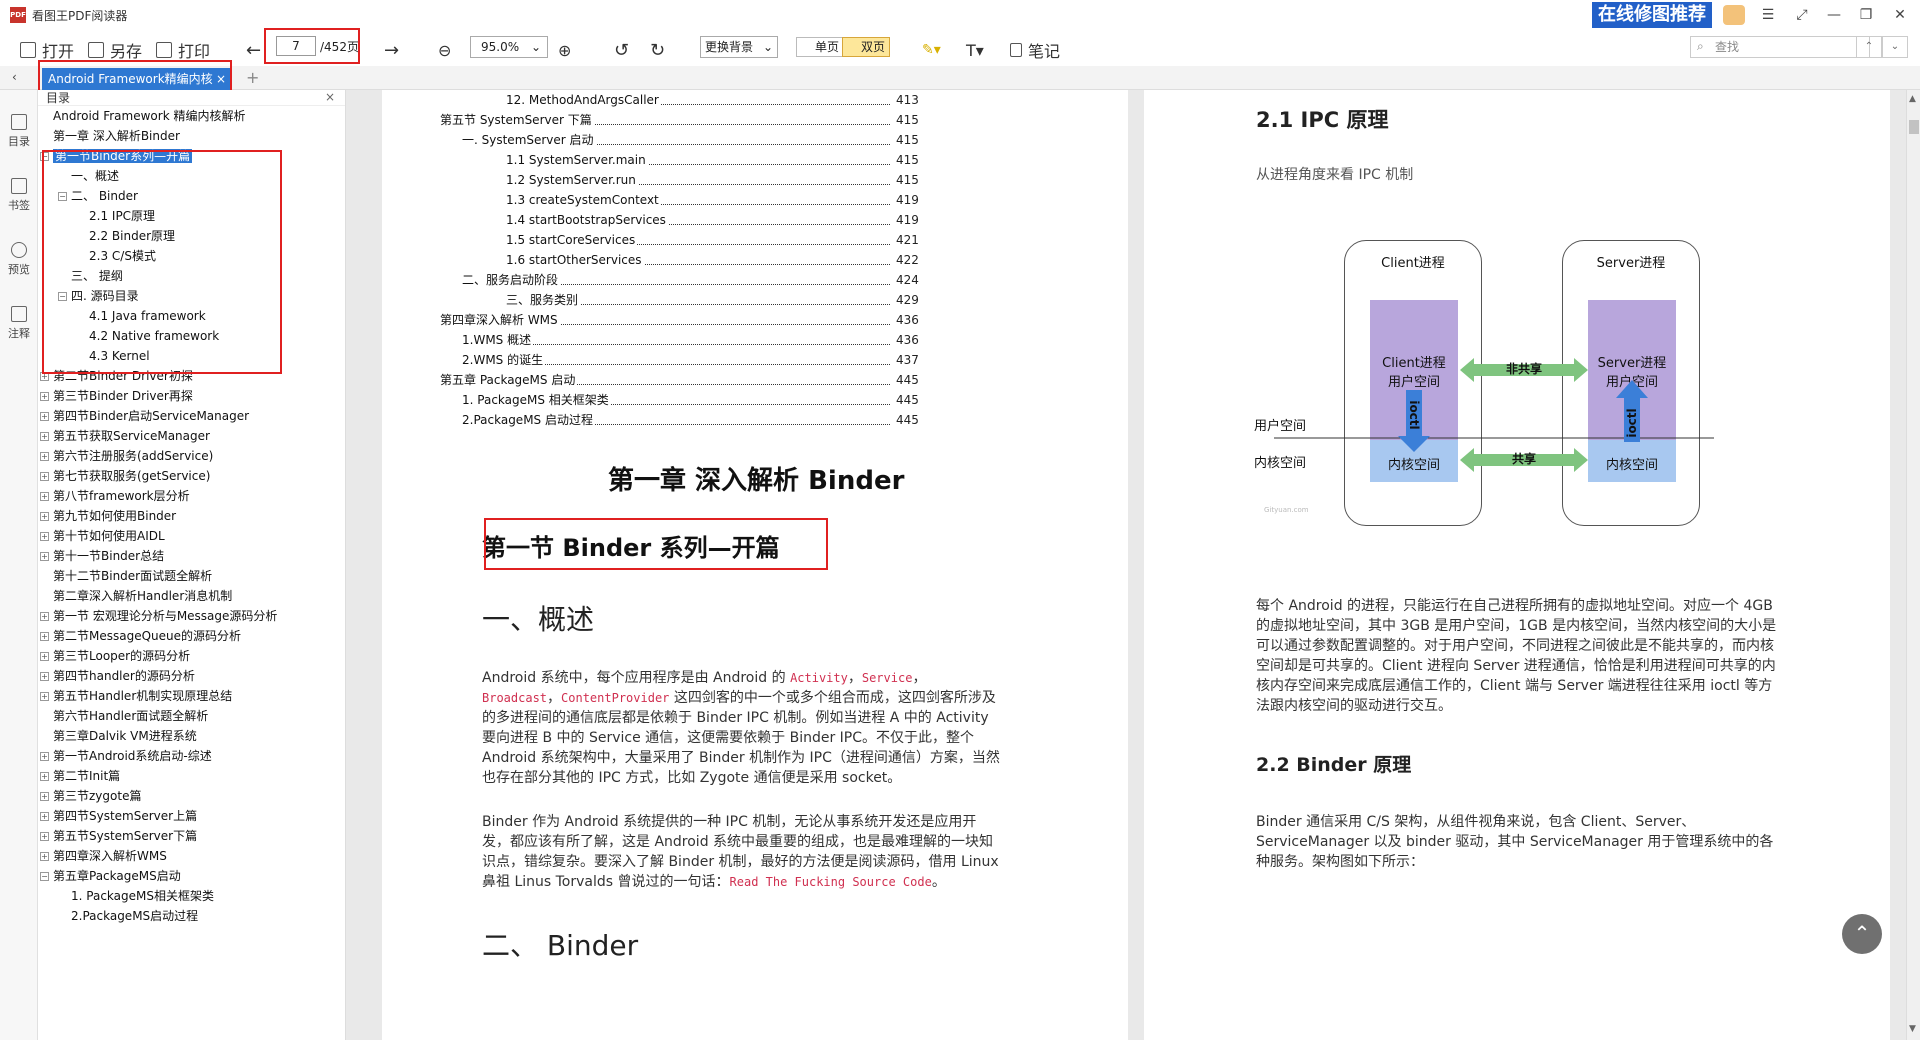 The width and height of the screenshot is (1920, 1040). What do you see at coordinates (102, 556) in the screenshot?
I see `toc-item: + 第十一节Binder总结` at bounding box center [102, 556].